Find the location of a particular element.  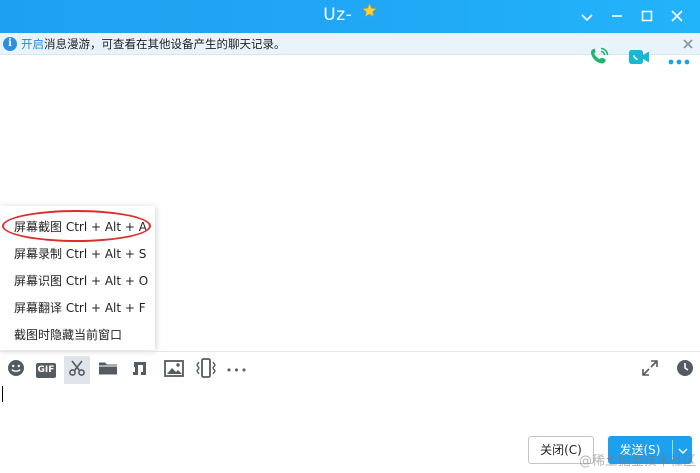

more-options-button is located at coordinates (679, 59).